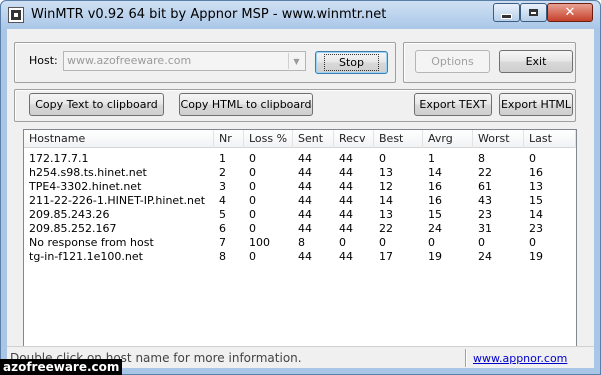  What do you see at coordinates (296, 61) in the screenshot?
I see `chevron-down-icon: ▼` at bounding box center [296, 61].